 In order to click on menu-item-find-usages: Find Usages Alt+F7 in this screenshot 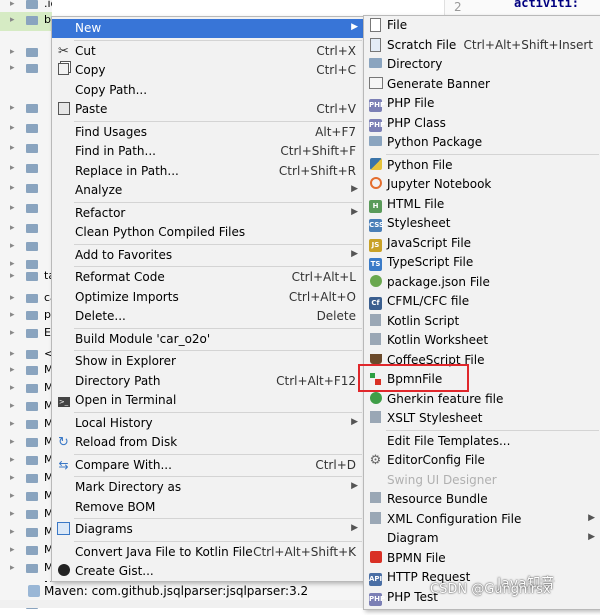, I will do `click(208, 132)`.